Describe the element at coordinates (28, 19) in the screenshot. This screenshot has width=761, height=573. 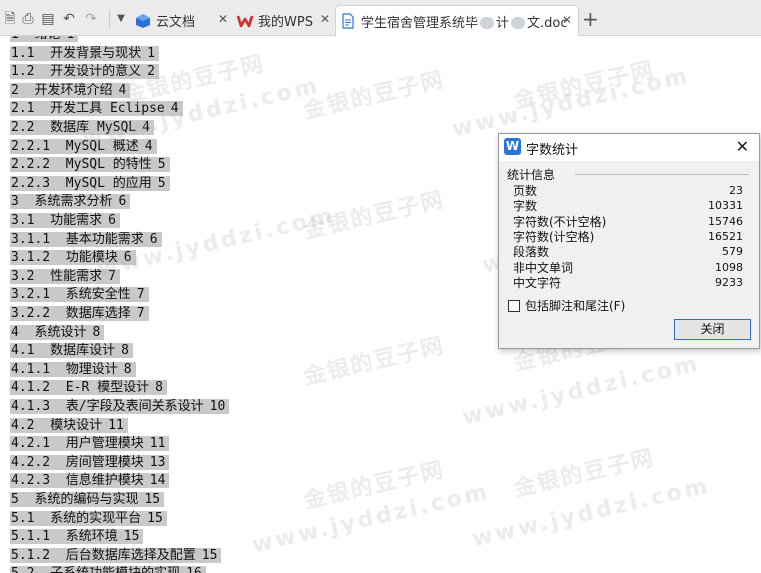
I see `print-icon: ⎙` at that location.